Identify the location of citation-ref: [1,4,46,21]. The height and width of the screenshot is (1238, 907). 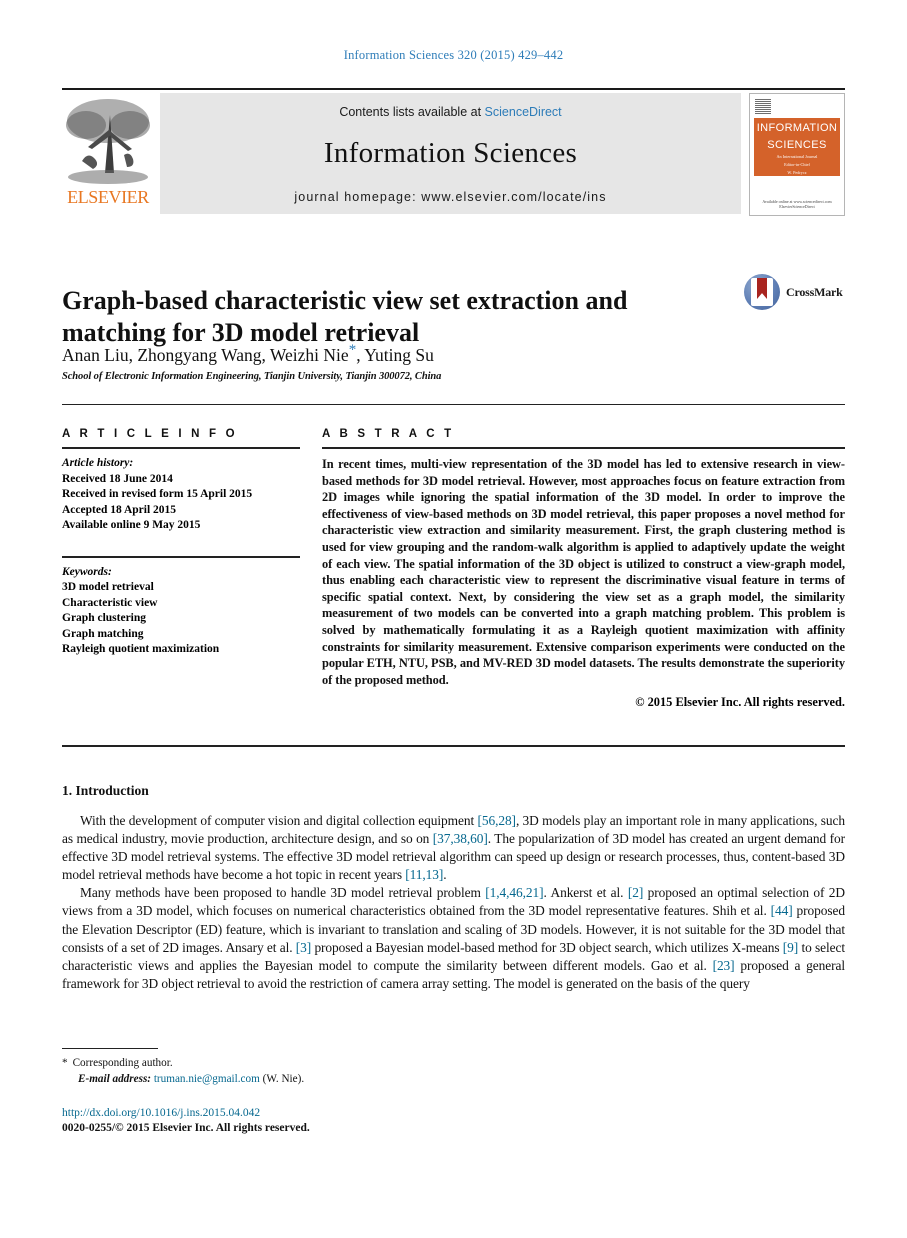
(514, 892).